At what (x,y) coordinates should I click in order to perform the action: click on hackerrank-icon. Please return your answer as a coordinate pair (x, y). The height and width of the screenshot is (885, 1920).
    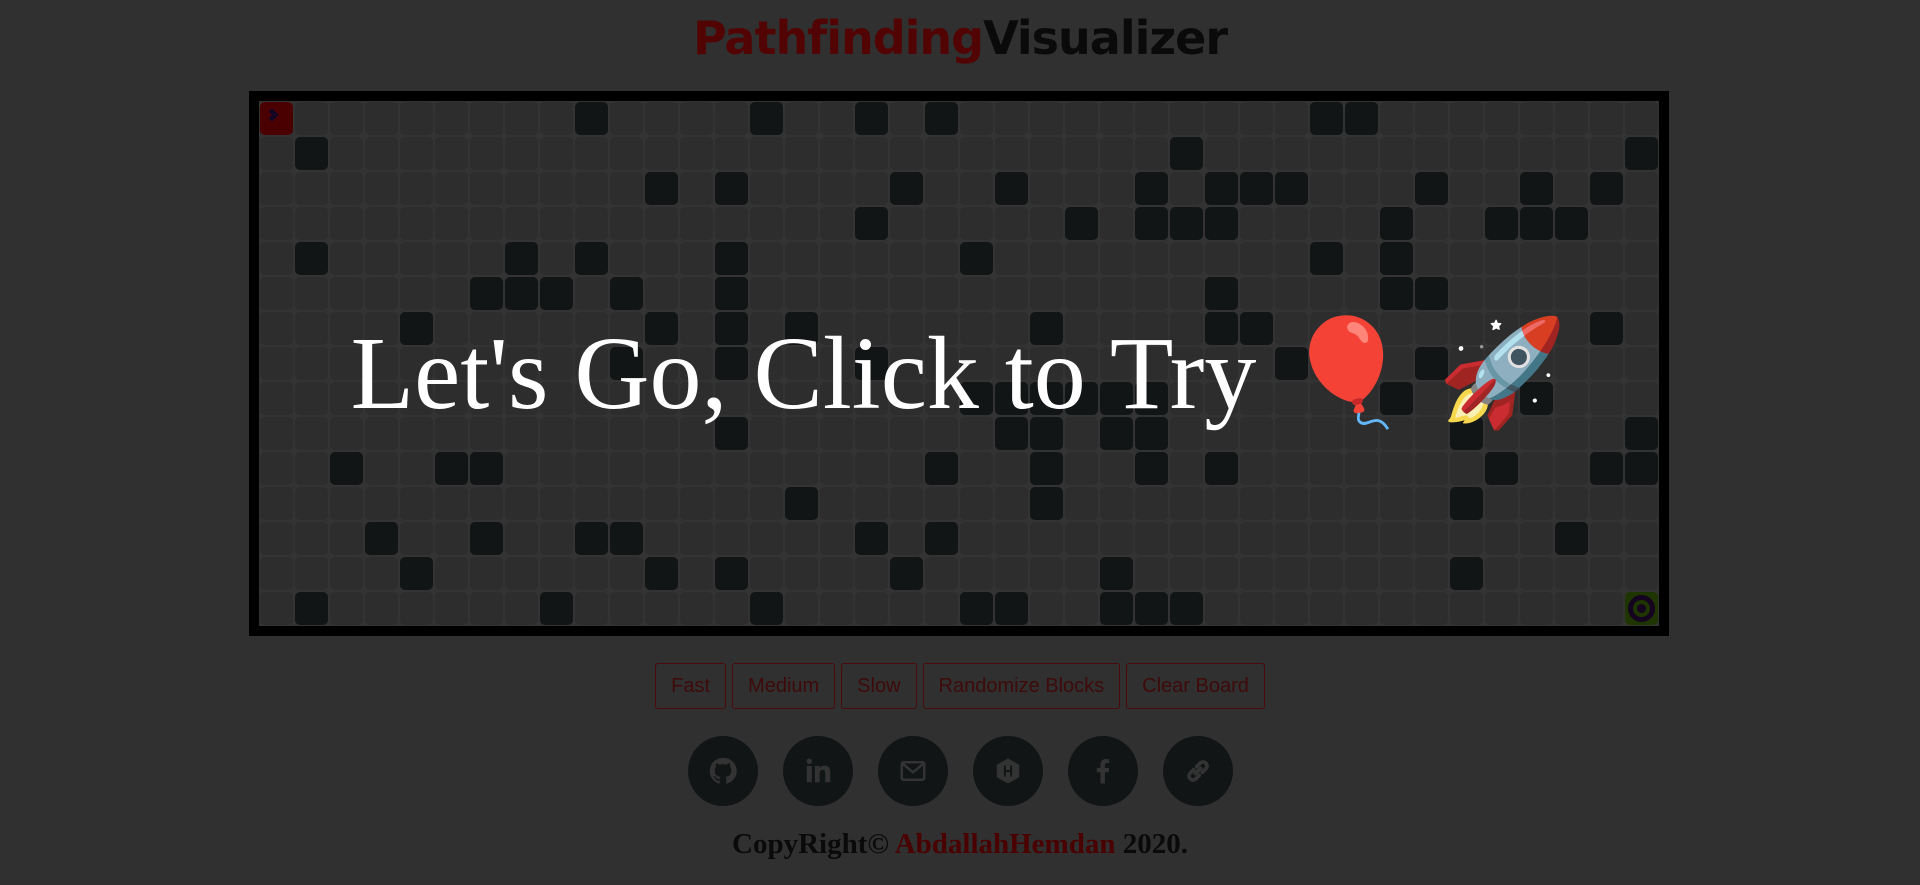
    Looking at the image, I should click on (1007, 771).